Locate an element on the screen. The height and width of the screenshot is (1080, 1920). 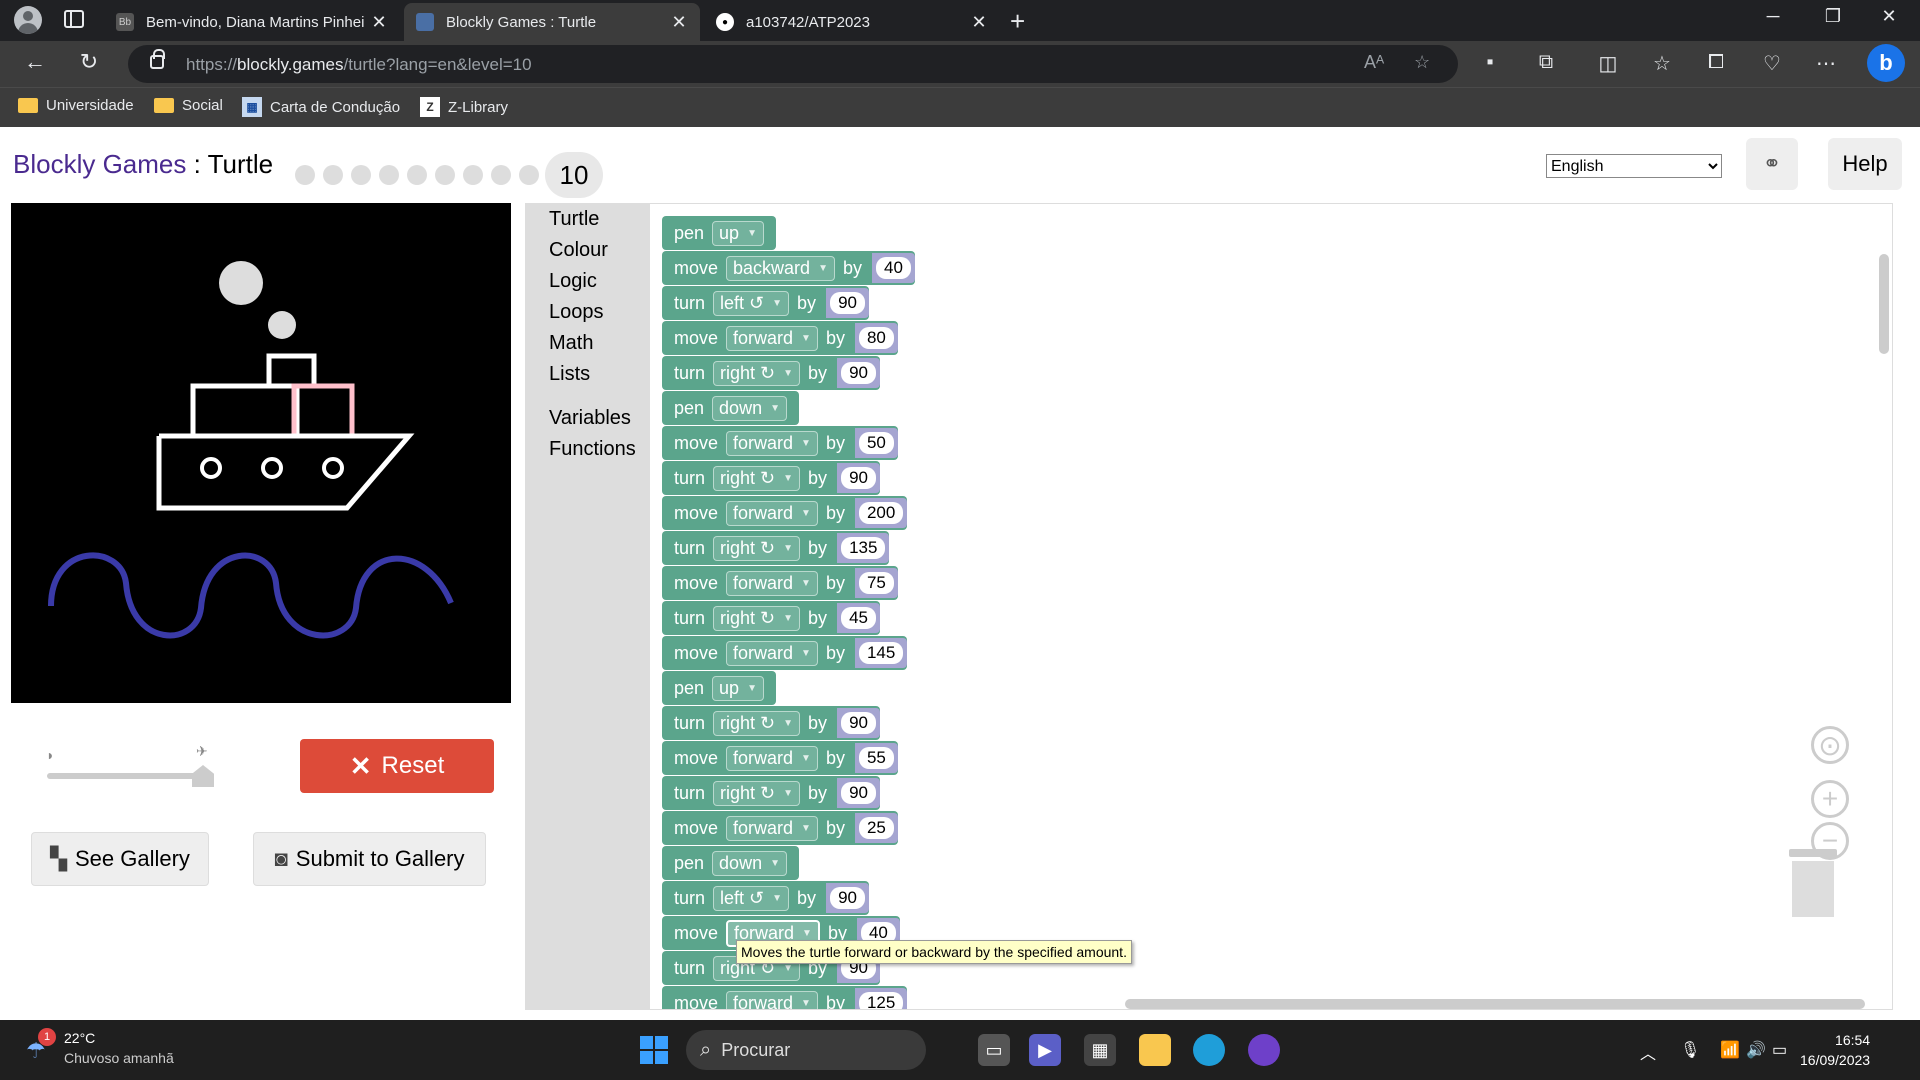
number-input: 75 is located at coordinates (876, 583).